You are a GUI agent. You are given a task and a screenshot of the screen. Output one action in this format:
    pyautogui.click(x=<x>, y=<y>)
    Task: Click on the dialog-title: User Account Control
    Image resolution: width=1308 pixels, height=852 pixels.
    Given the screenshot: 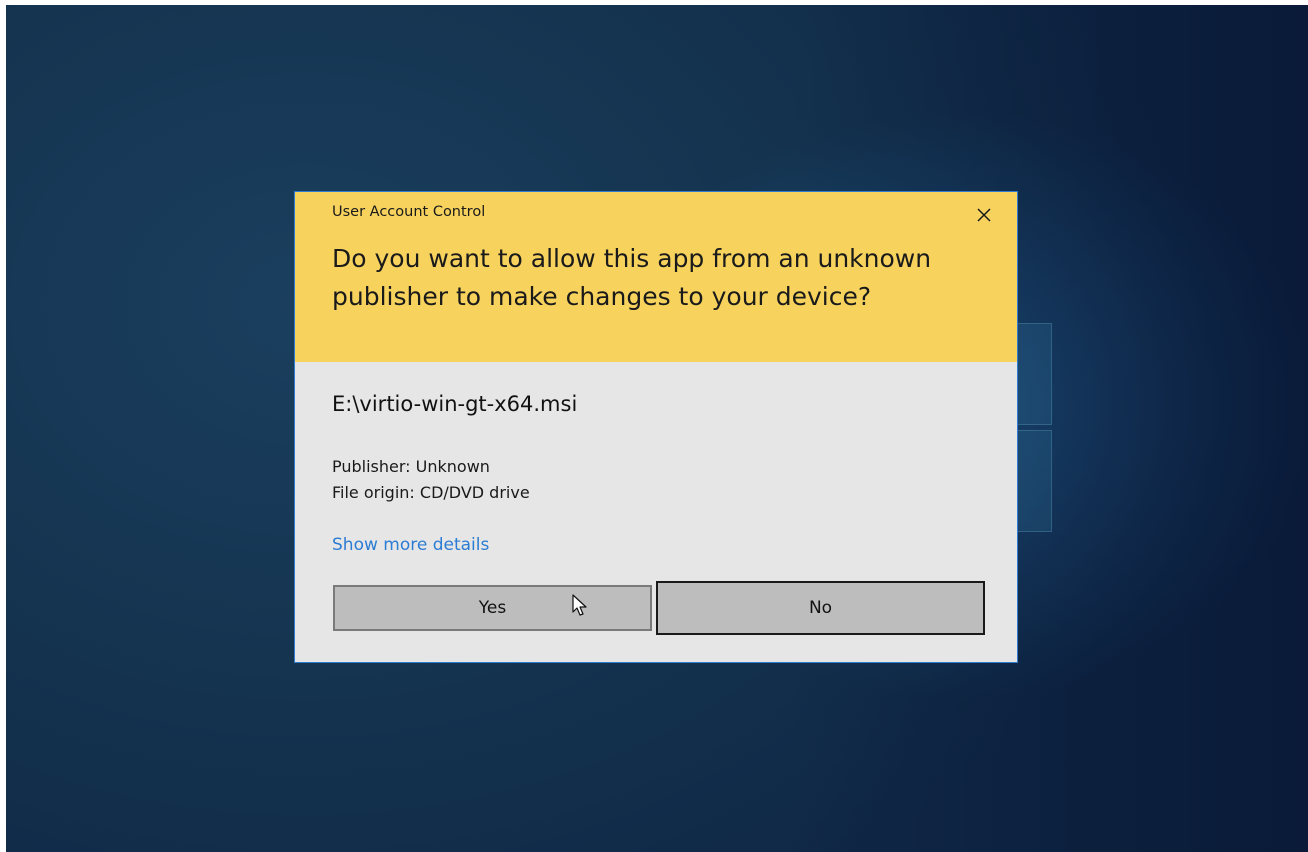 What is the action you would take?
    pyautogui.click(x=409, y=212)
    